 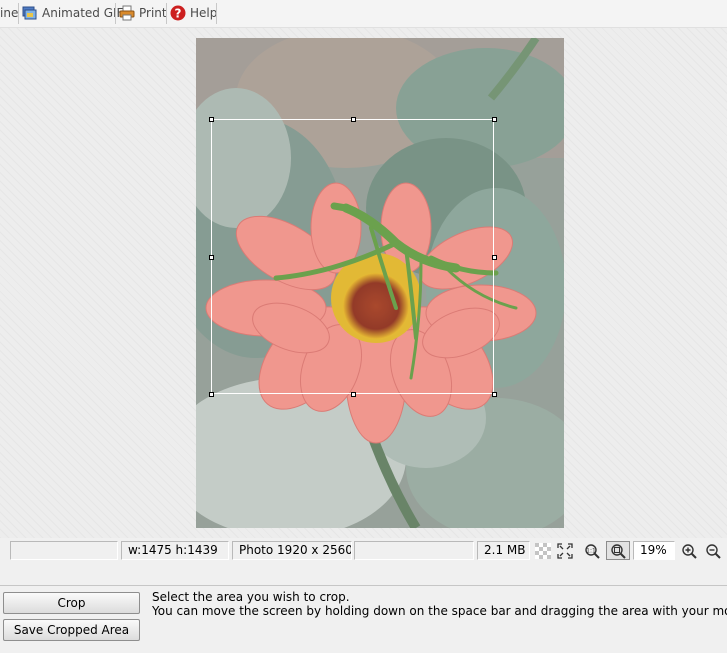 I want to click on toolbar-item-animated-gif: Animated GIF, so click(x=72, y=13).